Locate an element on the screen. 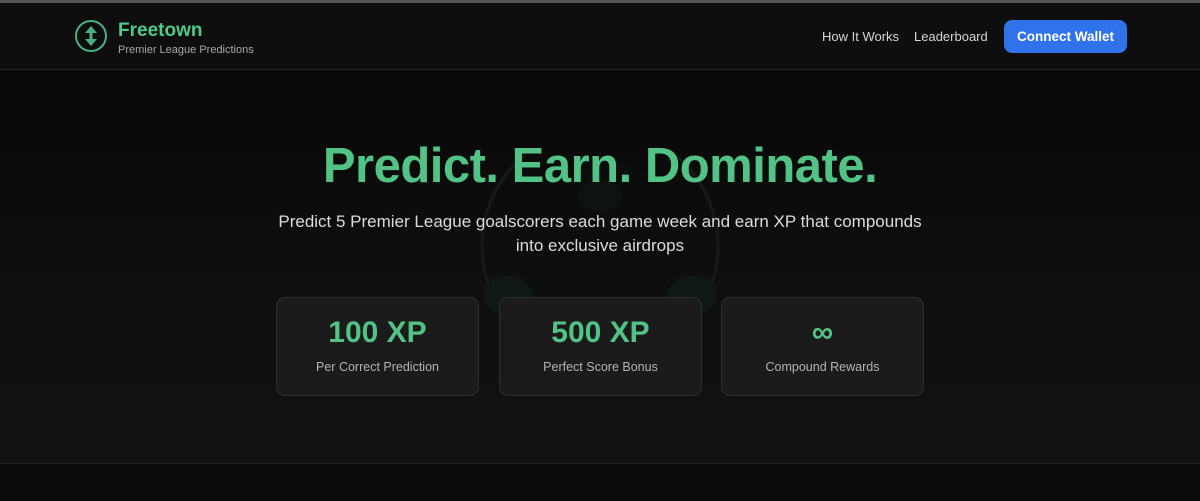 The image size is (1200, 501). stat-card-correct-prediction: 100 XP Per Correct Prediction is located at coordinates (377, 346).